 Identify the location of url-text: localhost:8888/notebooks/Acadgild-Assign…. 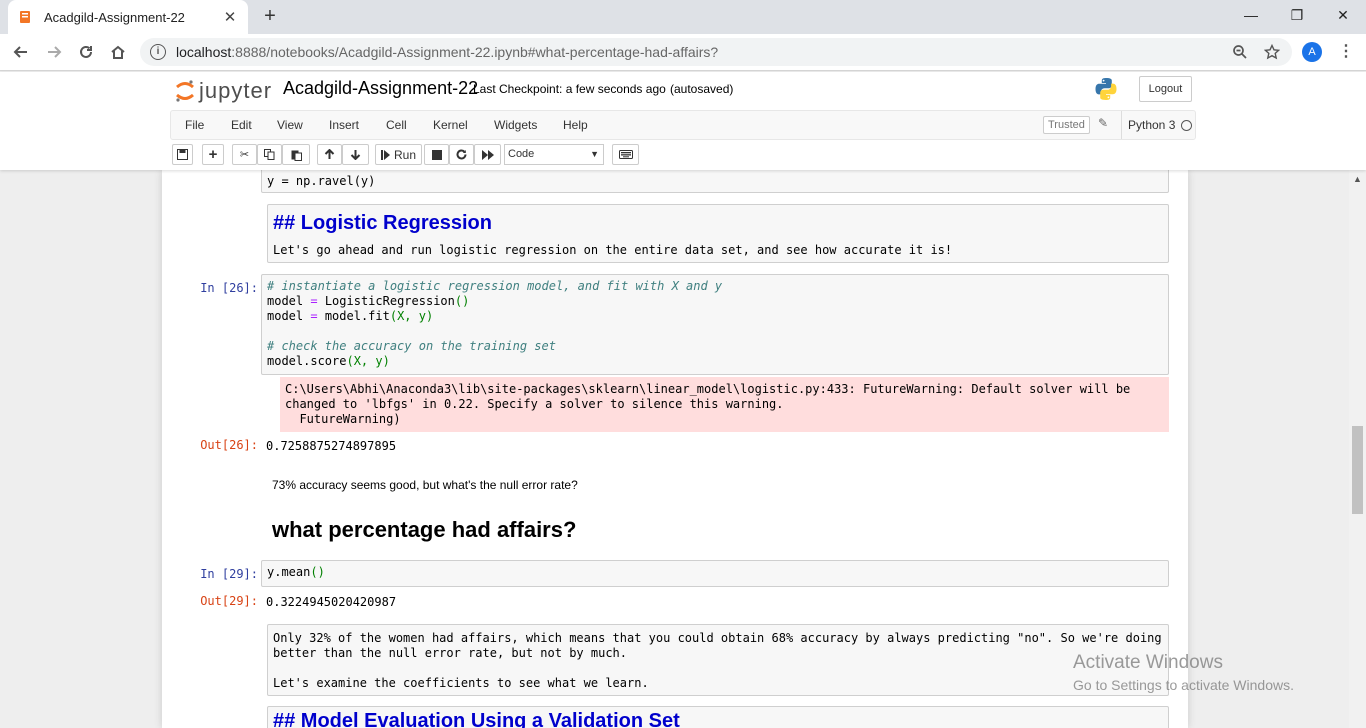
(447, 52).